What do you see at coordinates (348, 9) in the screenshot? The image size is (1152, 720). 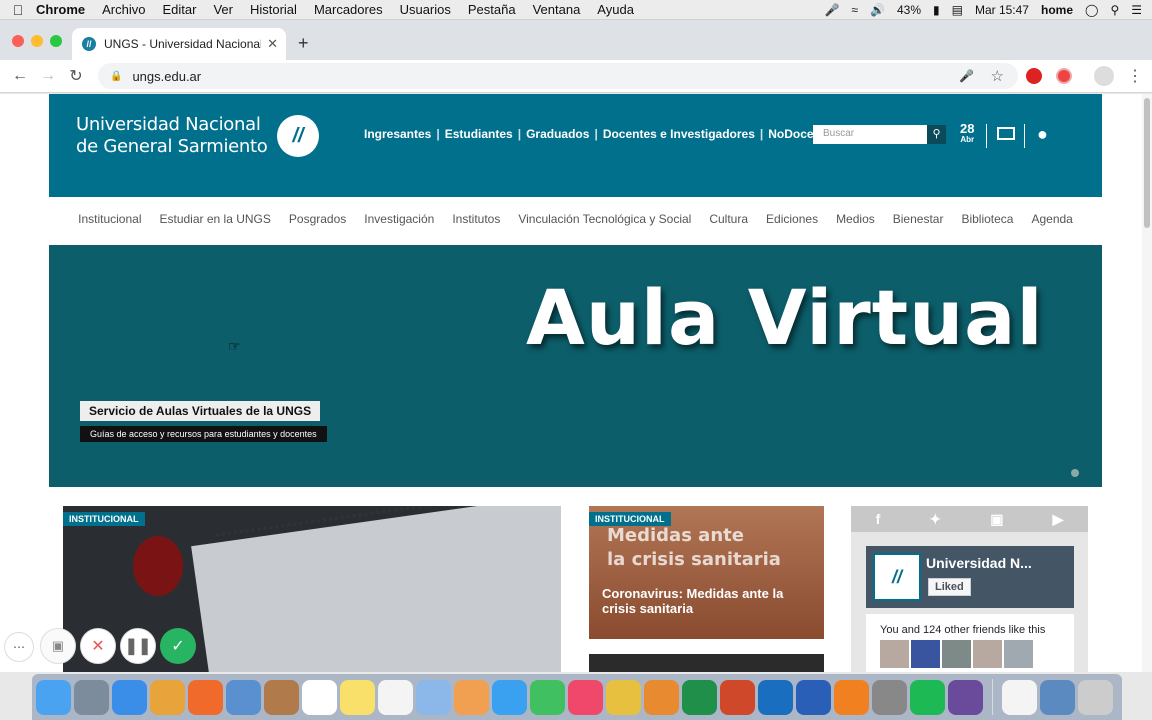 I see `menu-marcadores: Marcadores` at bounding box center [348, 9].